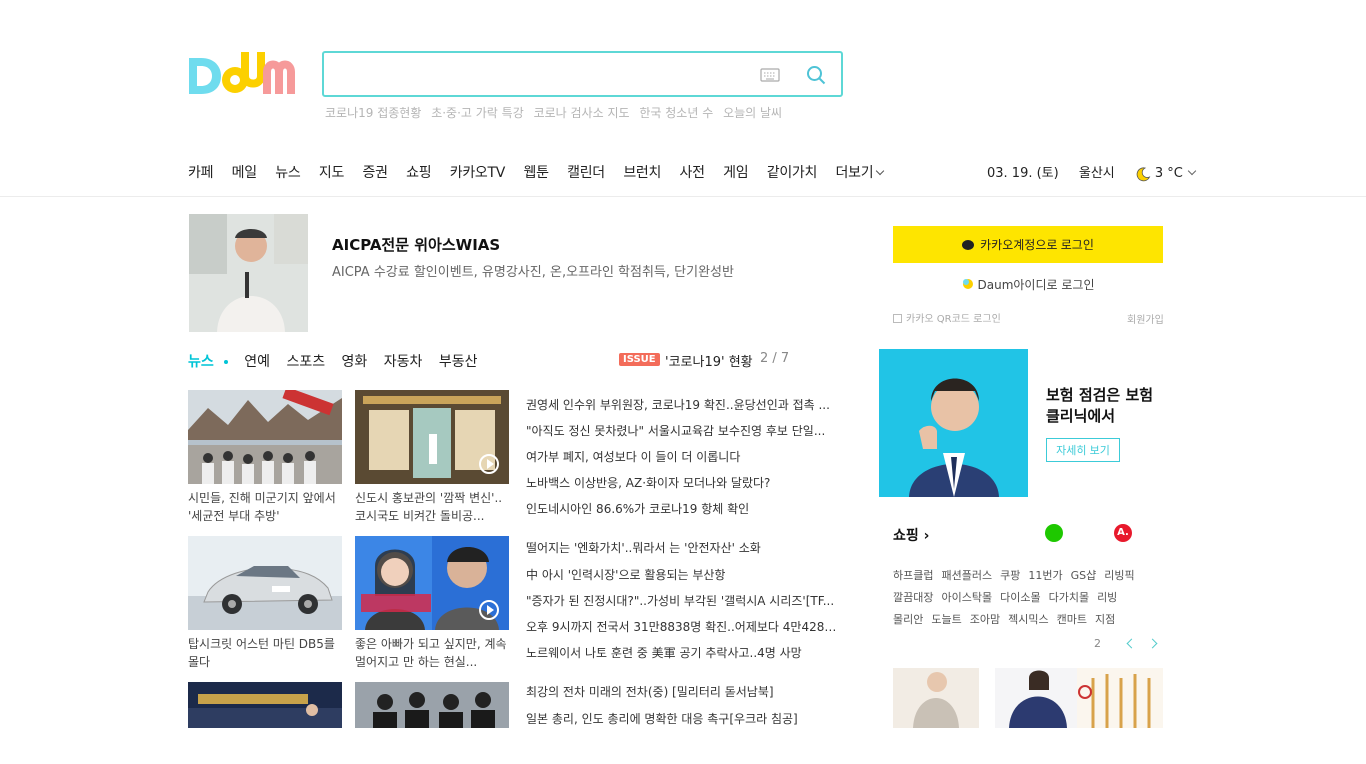 This screenshot has height=764, width=1366. I want to click on shop-page-counter: 2, so click(1097, 643).